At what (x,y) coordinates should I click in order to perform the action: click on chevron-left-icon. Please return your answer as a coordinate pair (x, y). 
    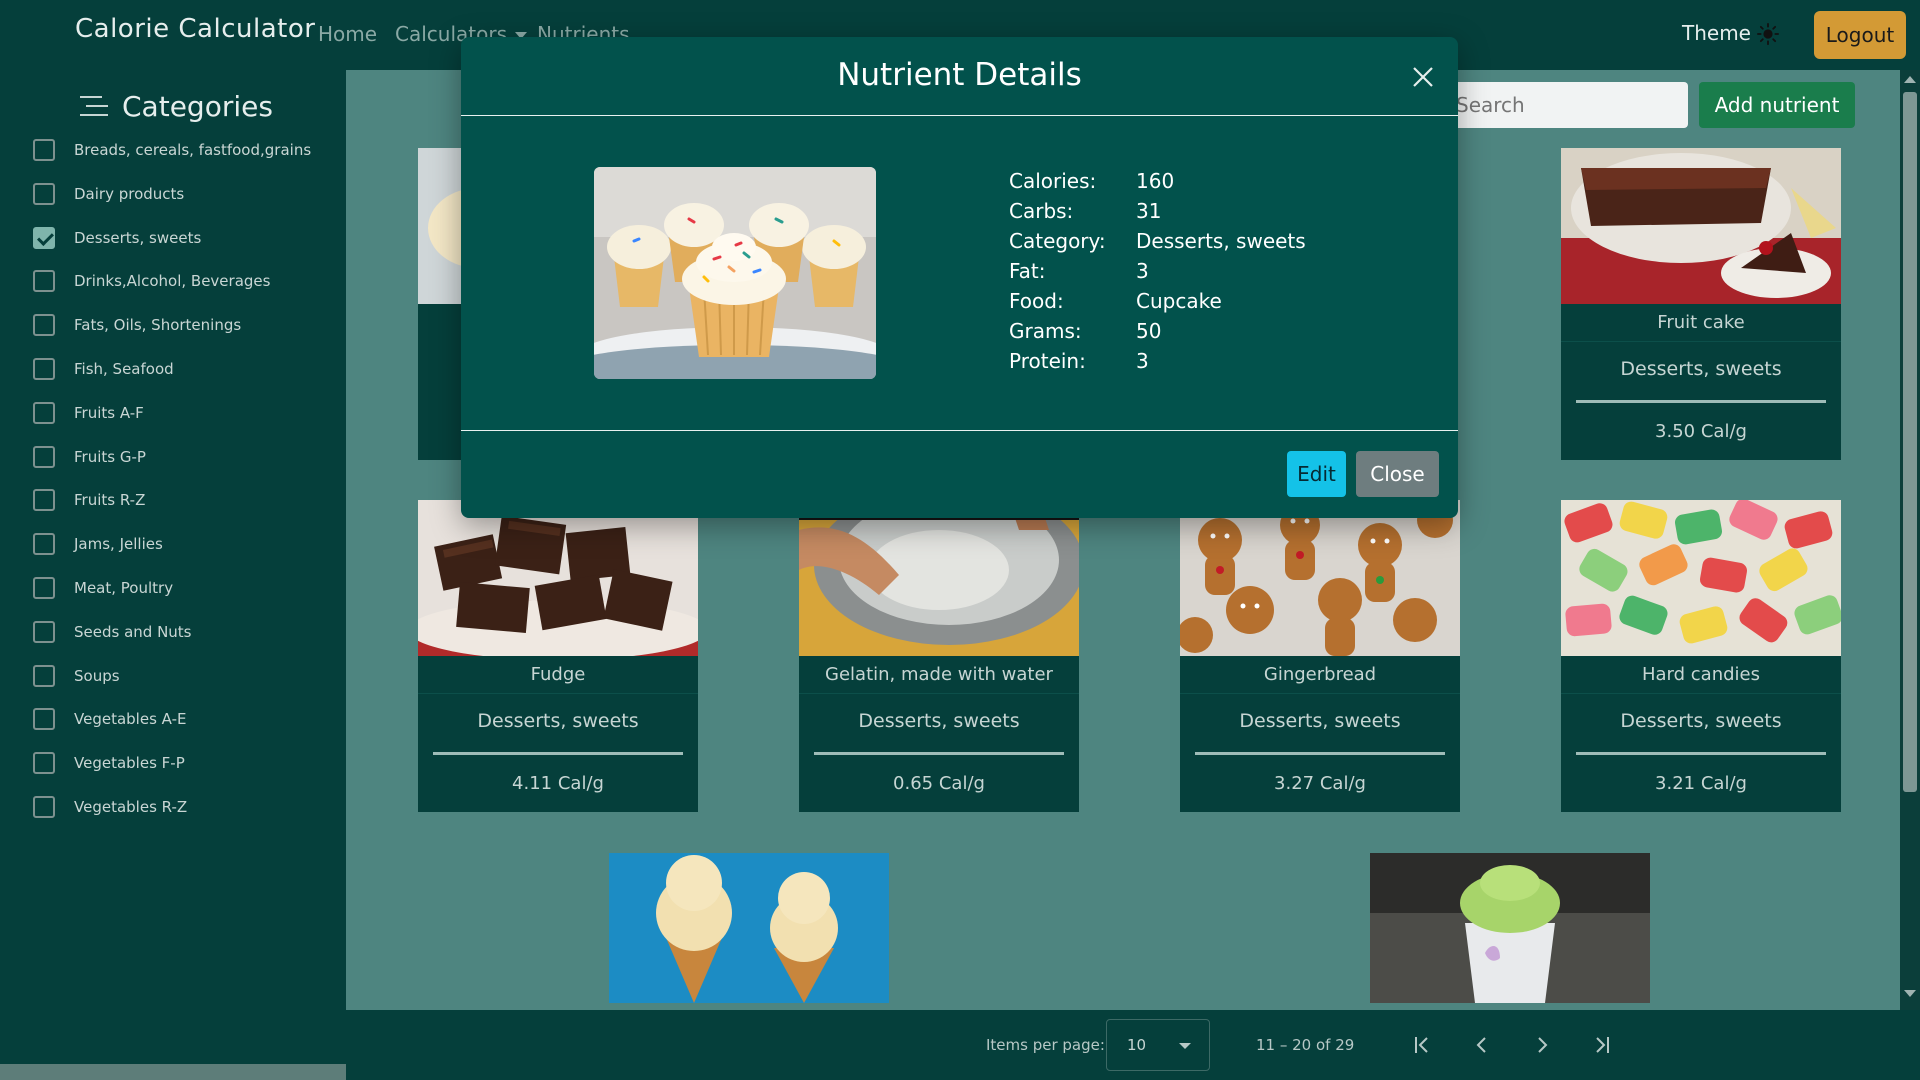
    Looking at the image, I should click on (1481, 1045).